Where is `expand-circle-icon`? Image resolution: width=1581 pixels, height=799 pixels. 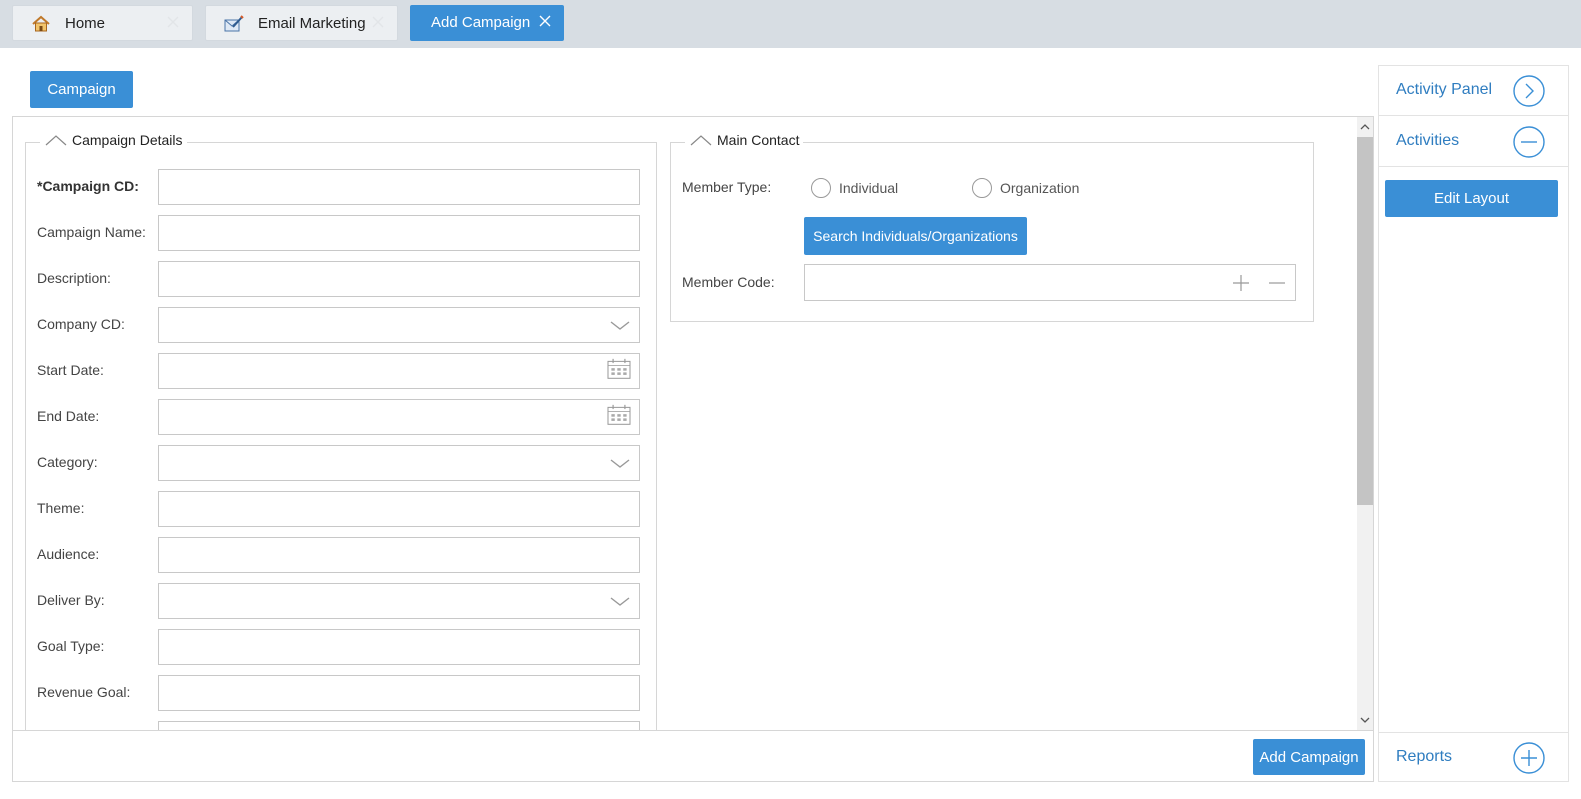 expand-circle-icon is located at coordinates (1529, 758).